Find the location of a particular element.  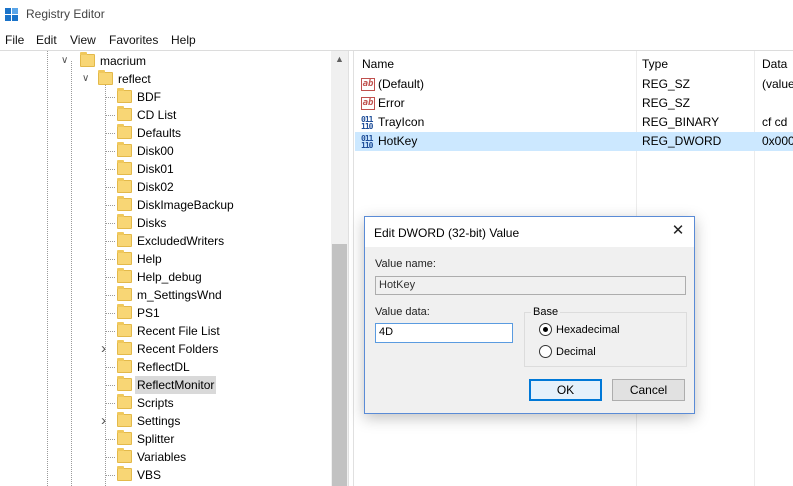

menu-bar: File Edit View Favorites Help is located at coordinates (396, 40).